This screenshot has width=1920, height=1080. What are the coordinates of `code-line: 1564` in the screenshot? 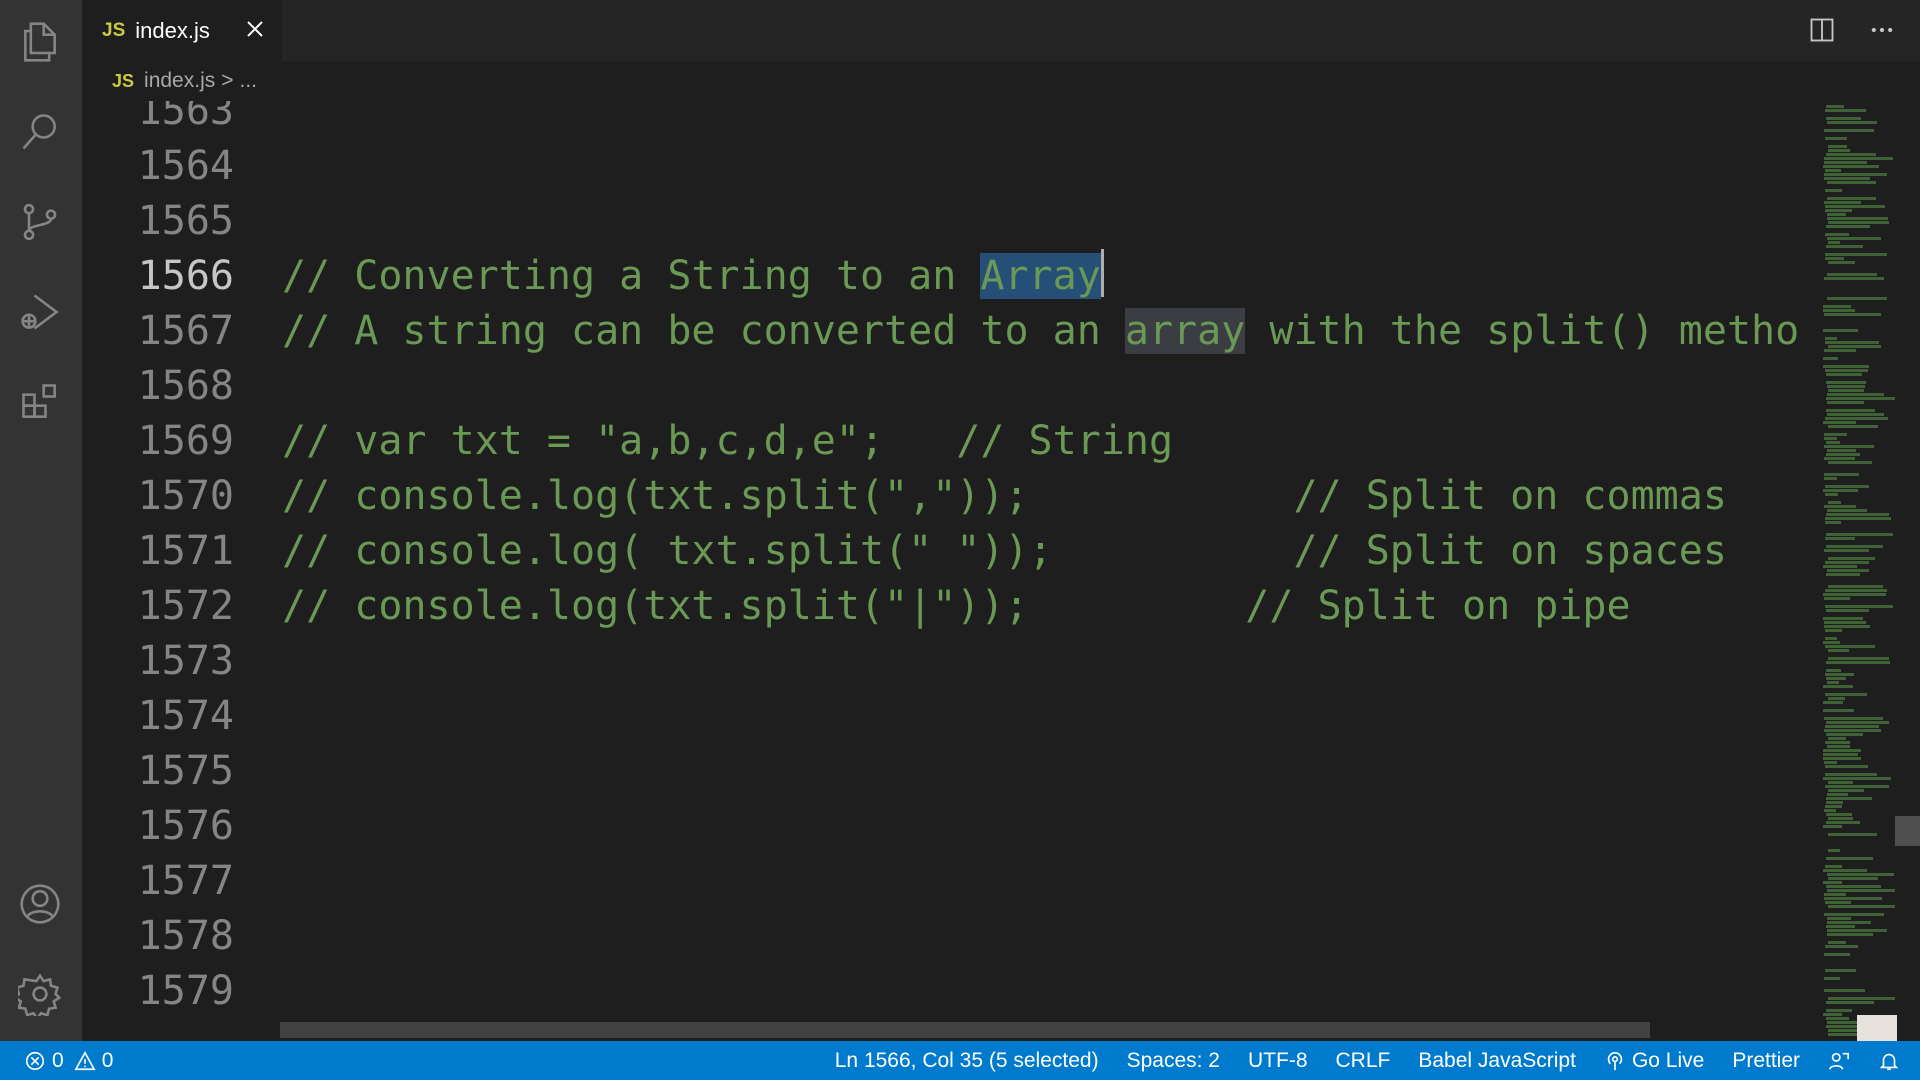 It's located at (949, 166).